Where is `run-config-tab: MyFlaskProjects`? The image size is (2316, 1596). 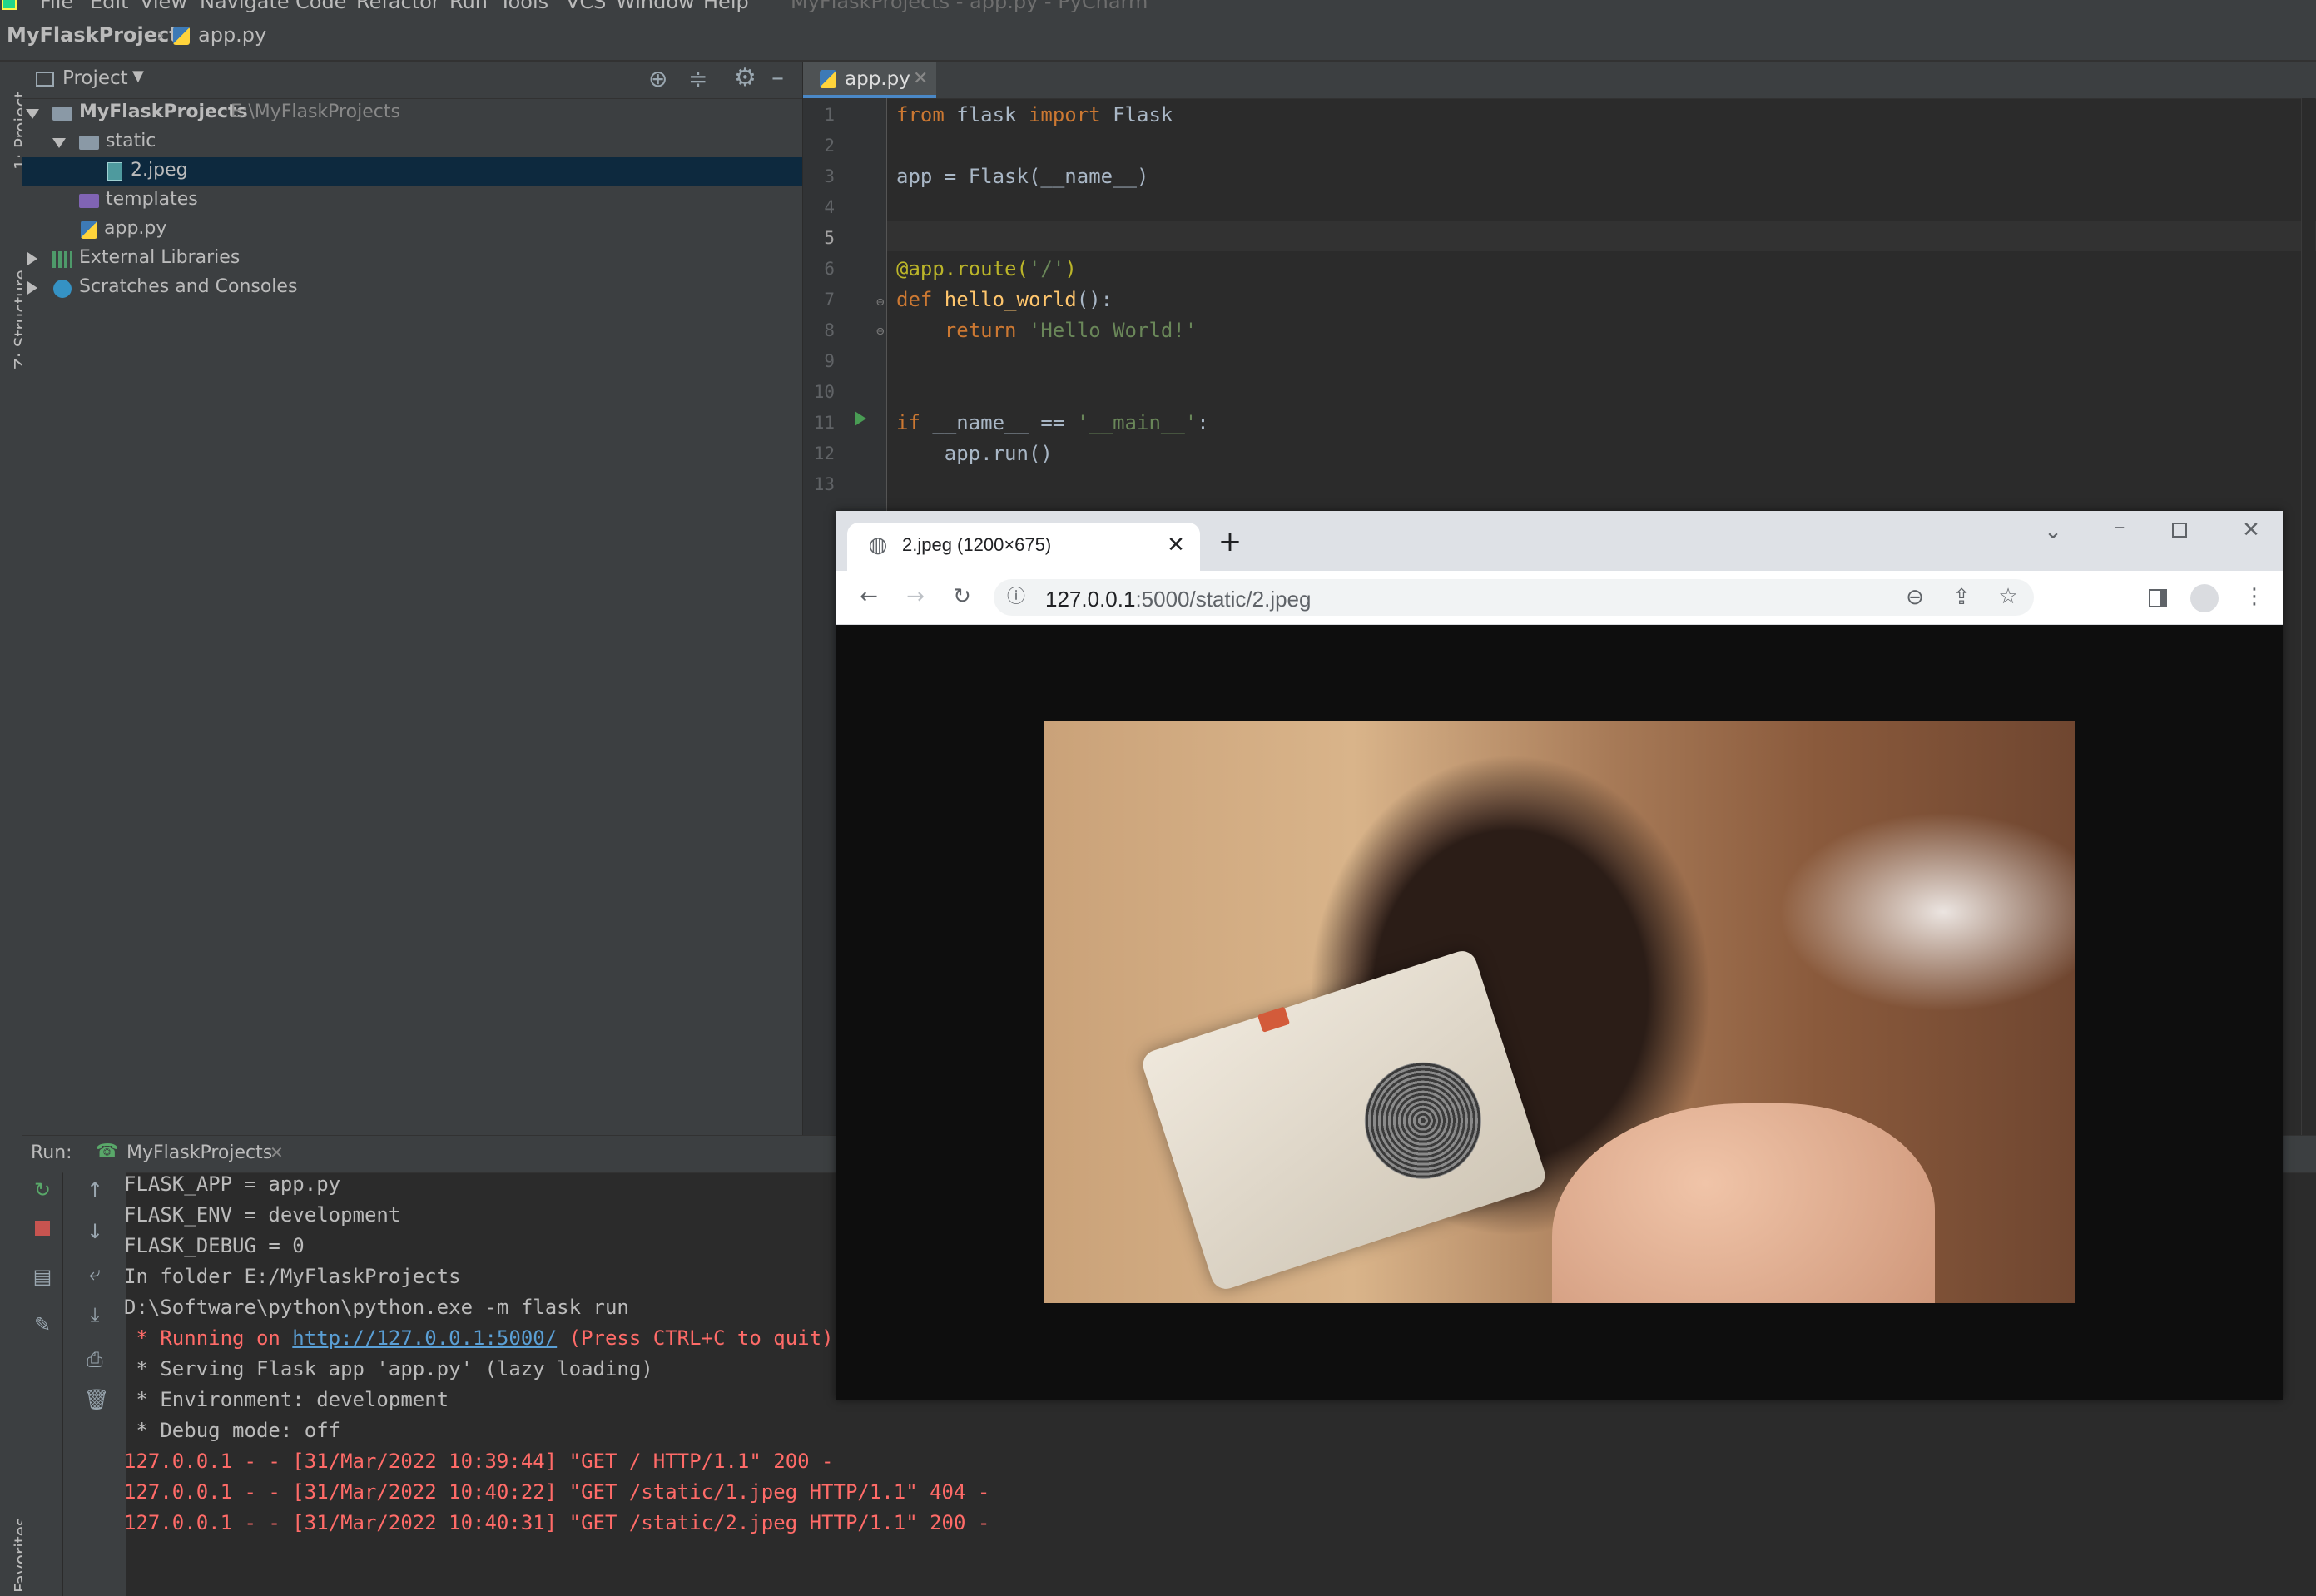
run-config-tab: MyFlaskProjects is located at coordinates (199, 1152).